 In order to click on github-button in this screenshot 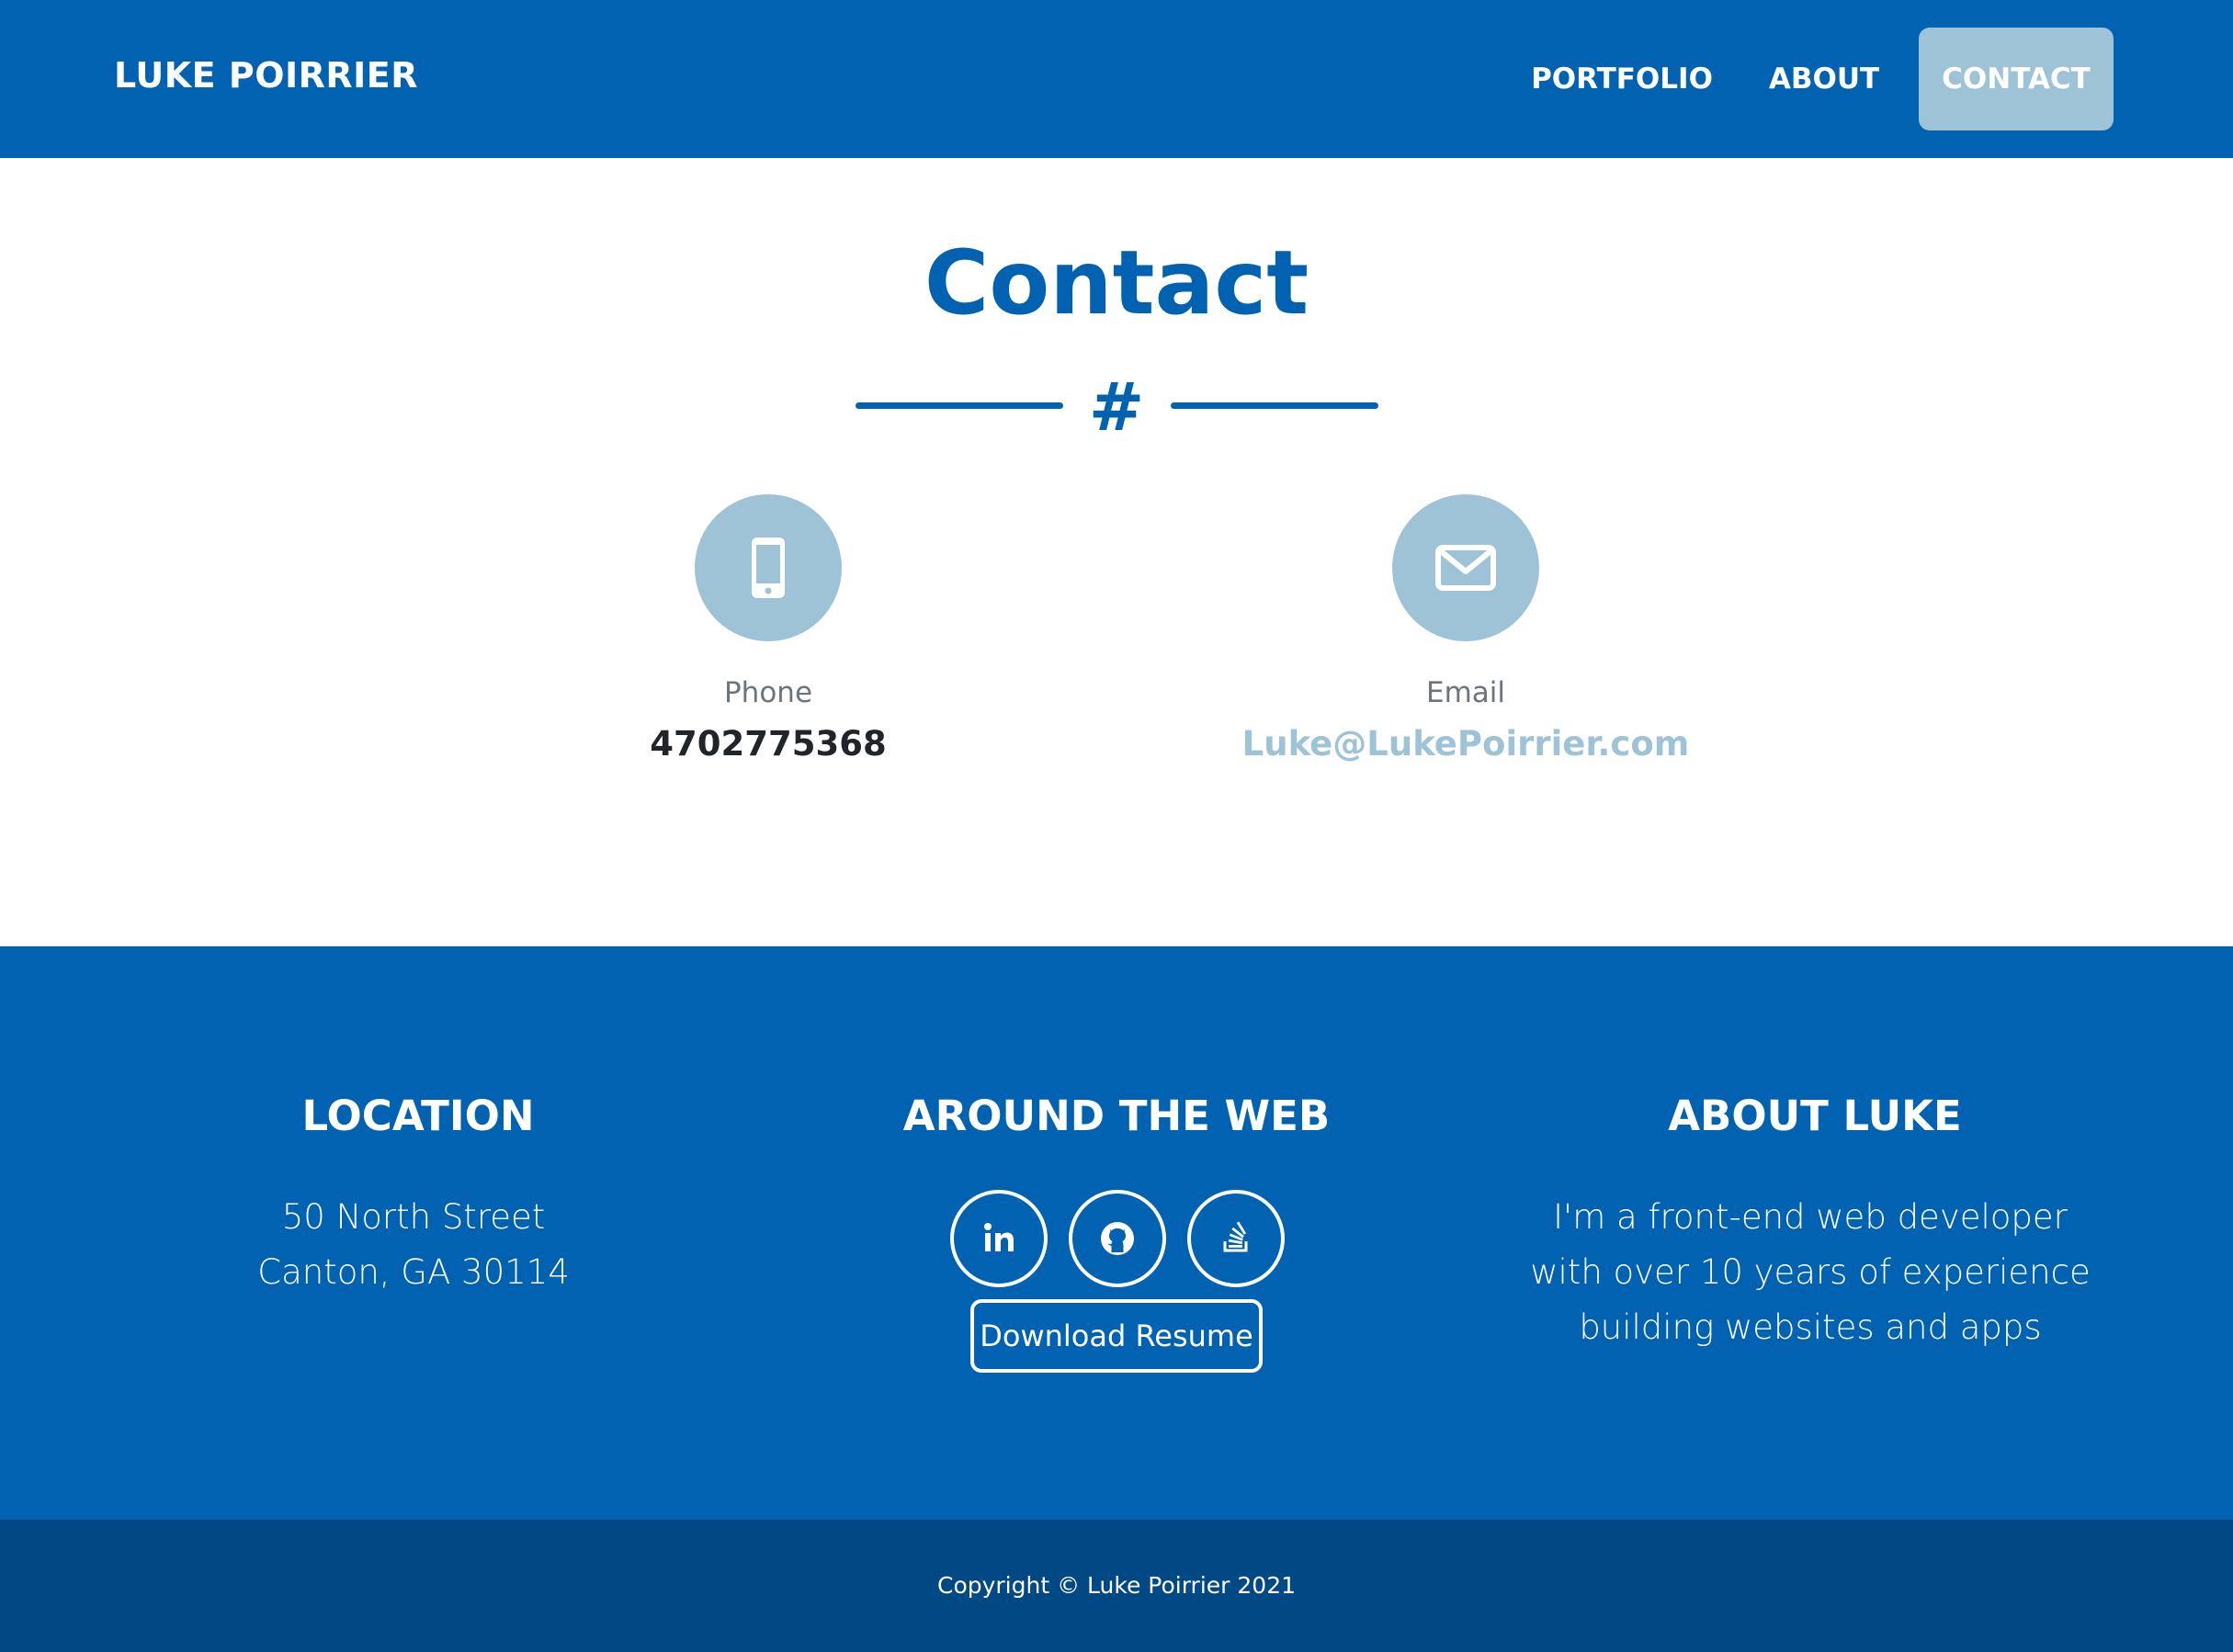, I will do `click(1118, 1238)`.